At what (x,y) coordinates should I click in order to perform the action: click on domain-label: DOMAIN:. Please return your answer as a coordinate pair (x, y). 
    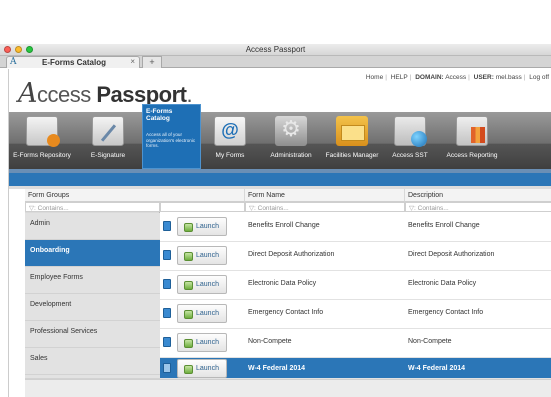
    Looking at the image, I should click on (429, 77).